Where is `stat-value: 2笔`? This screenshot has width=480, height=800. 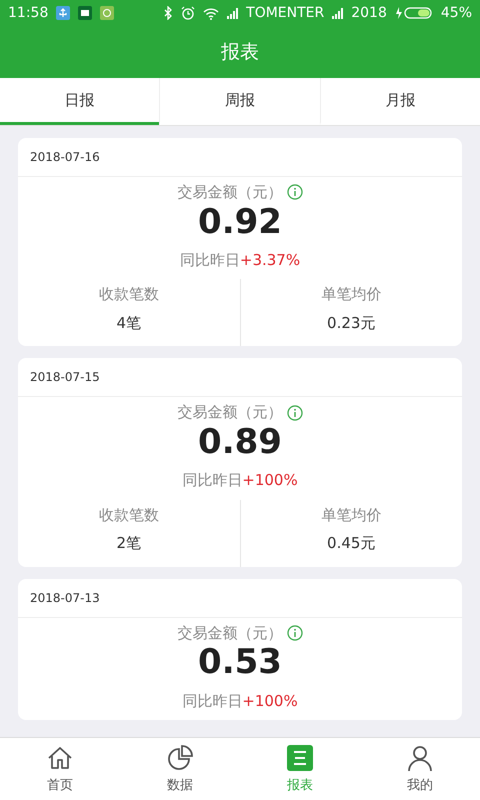 stat-value: 2笔 is located at coordinates (128, 543).